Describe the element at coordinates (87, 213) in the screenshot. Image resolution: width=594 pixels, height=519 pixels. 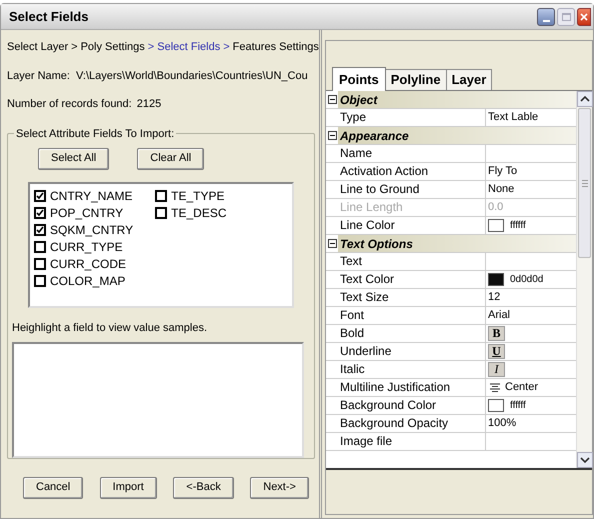
I see `field-label: POP_CNTRY` at that location.